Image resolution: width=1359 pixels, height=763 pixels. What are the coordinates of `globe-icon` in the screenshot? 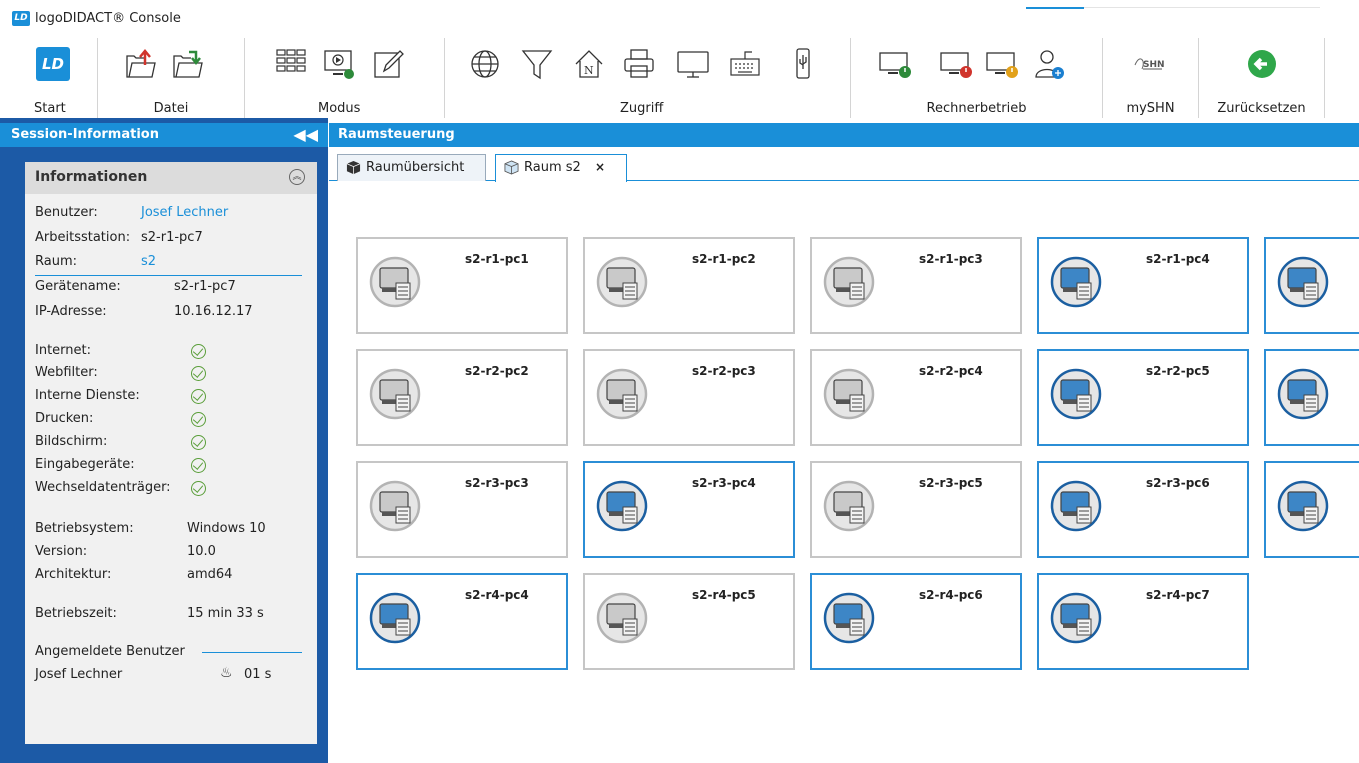 It's located at (485, 64).